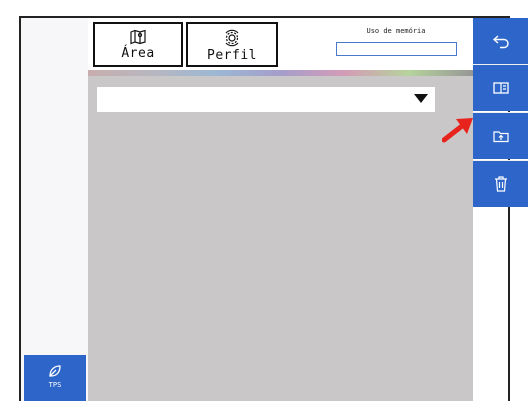  I want to click on trash-icon, so click(500, 184).